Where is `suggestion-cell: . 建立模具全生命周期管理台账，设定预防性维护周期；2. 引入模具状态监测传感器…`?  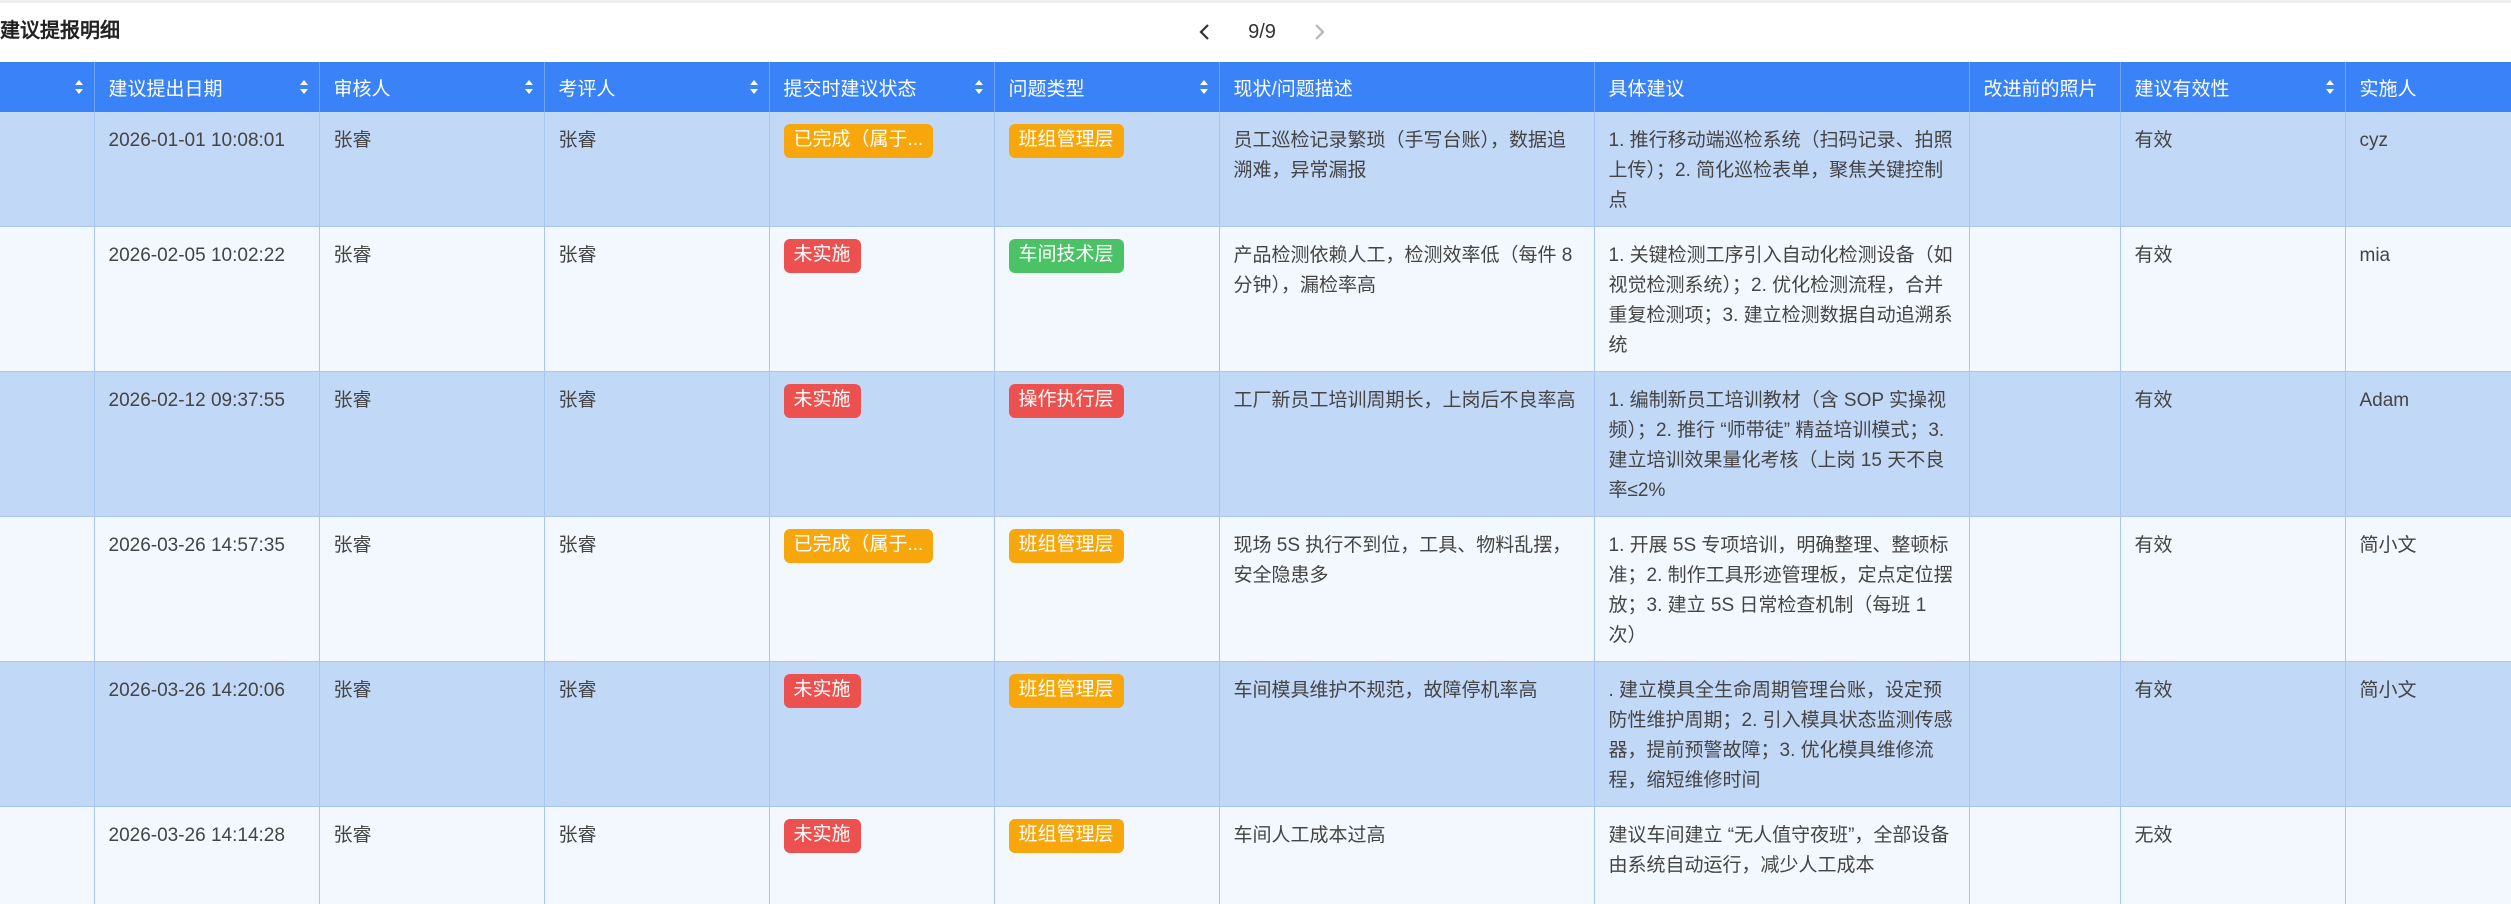
suggestion-cell: . 建立模具全生命周期管理台账，设定预防性维护周期；2. 引入模具状态监测传感器… is located at coordinates (1782, 734).